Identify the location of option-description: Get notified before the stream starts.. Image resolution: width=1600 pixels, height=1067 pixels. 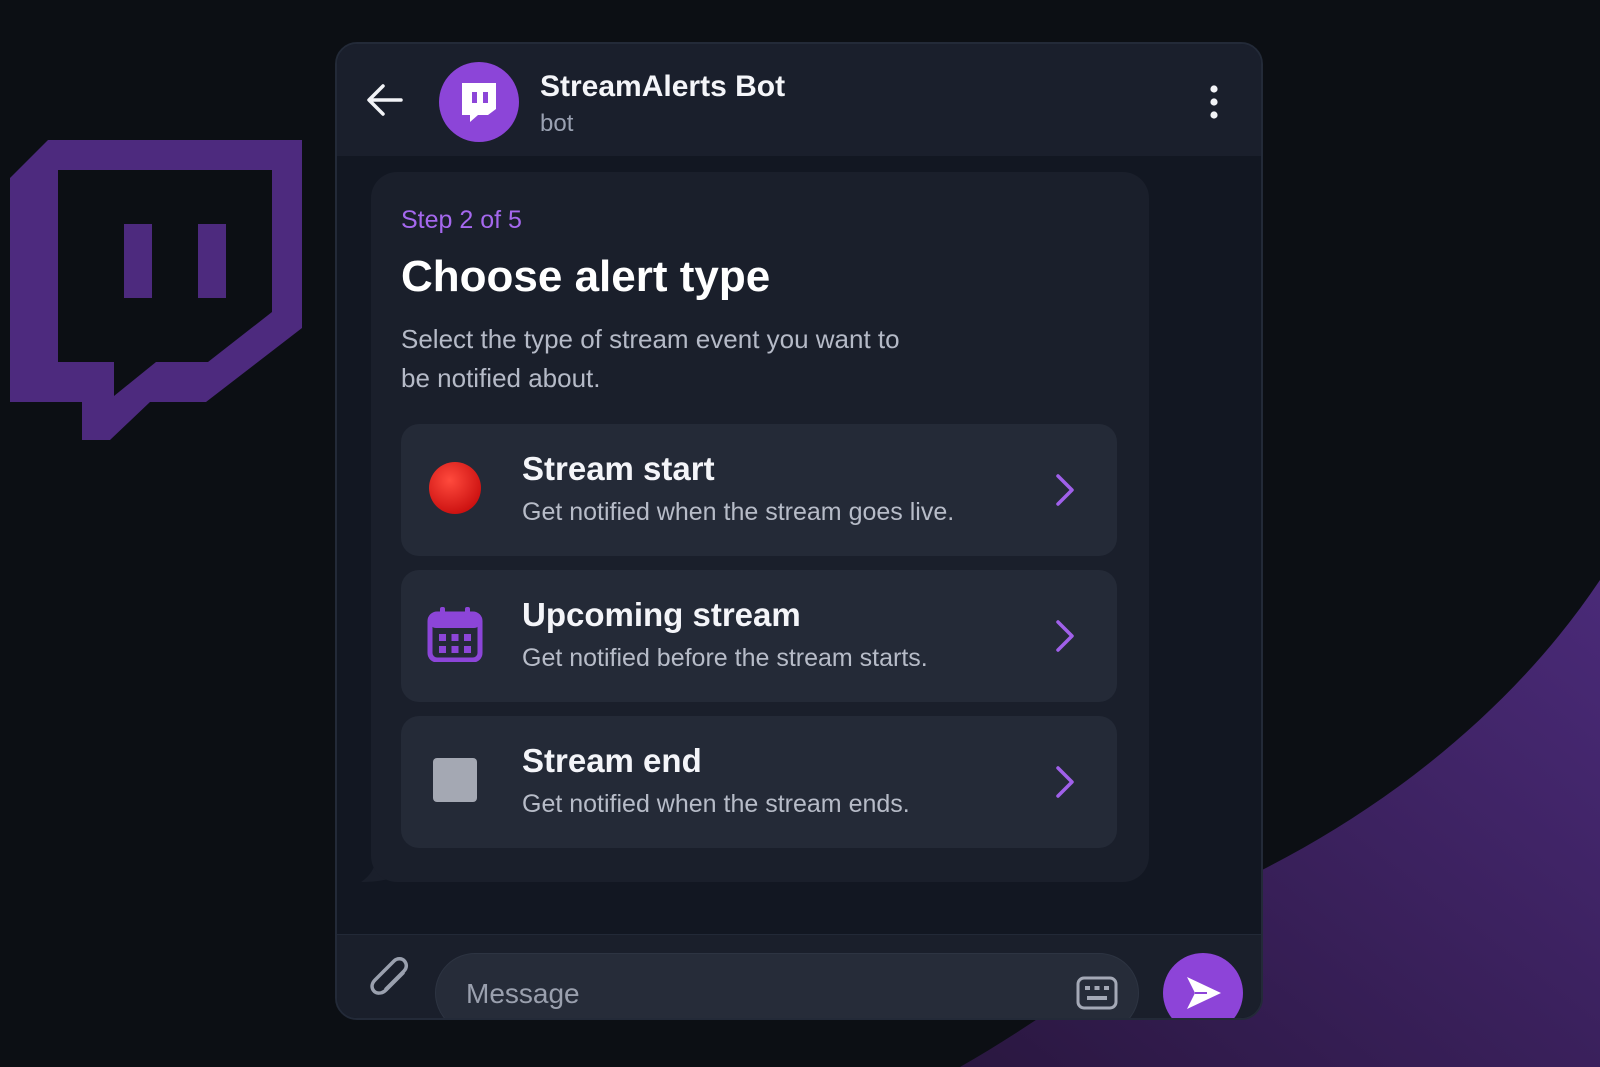
(725, 658).